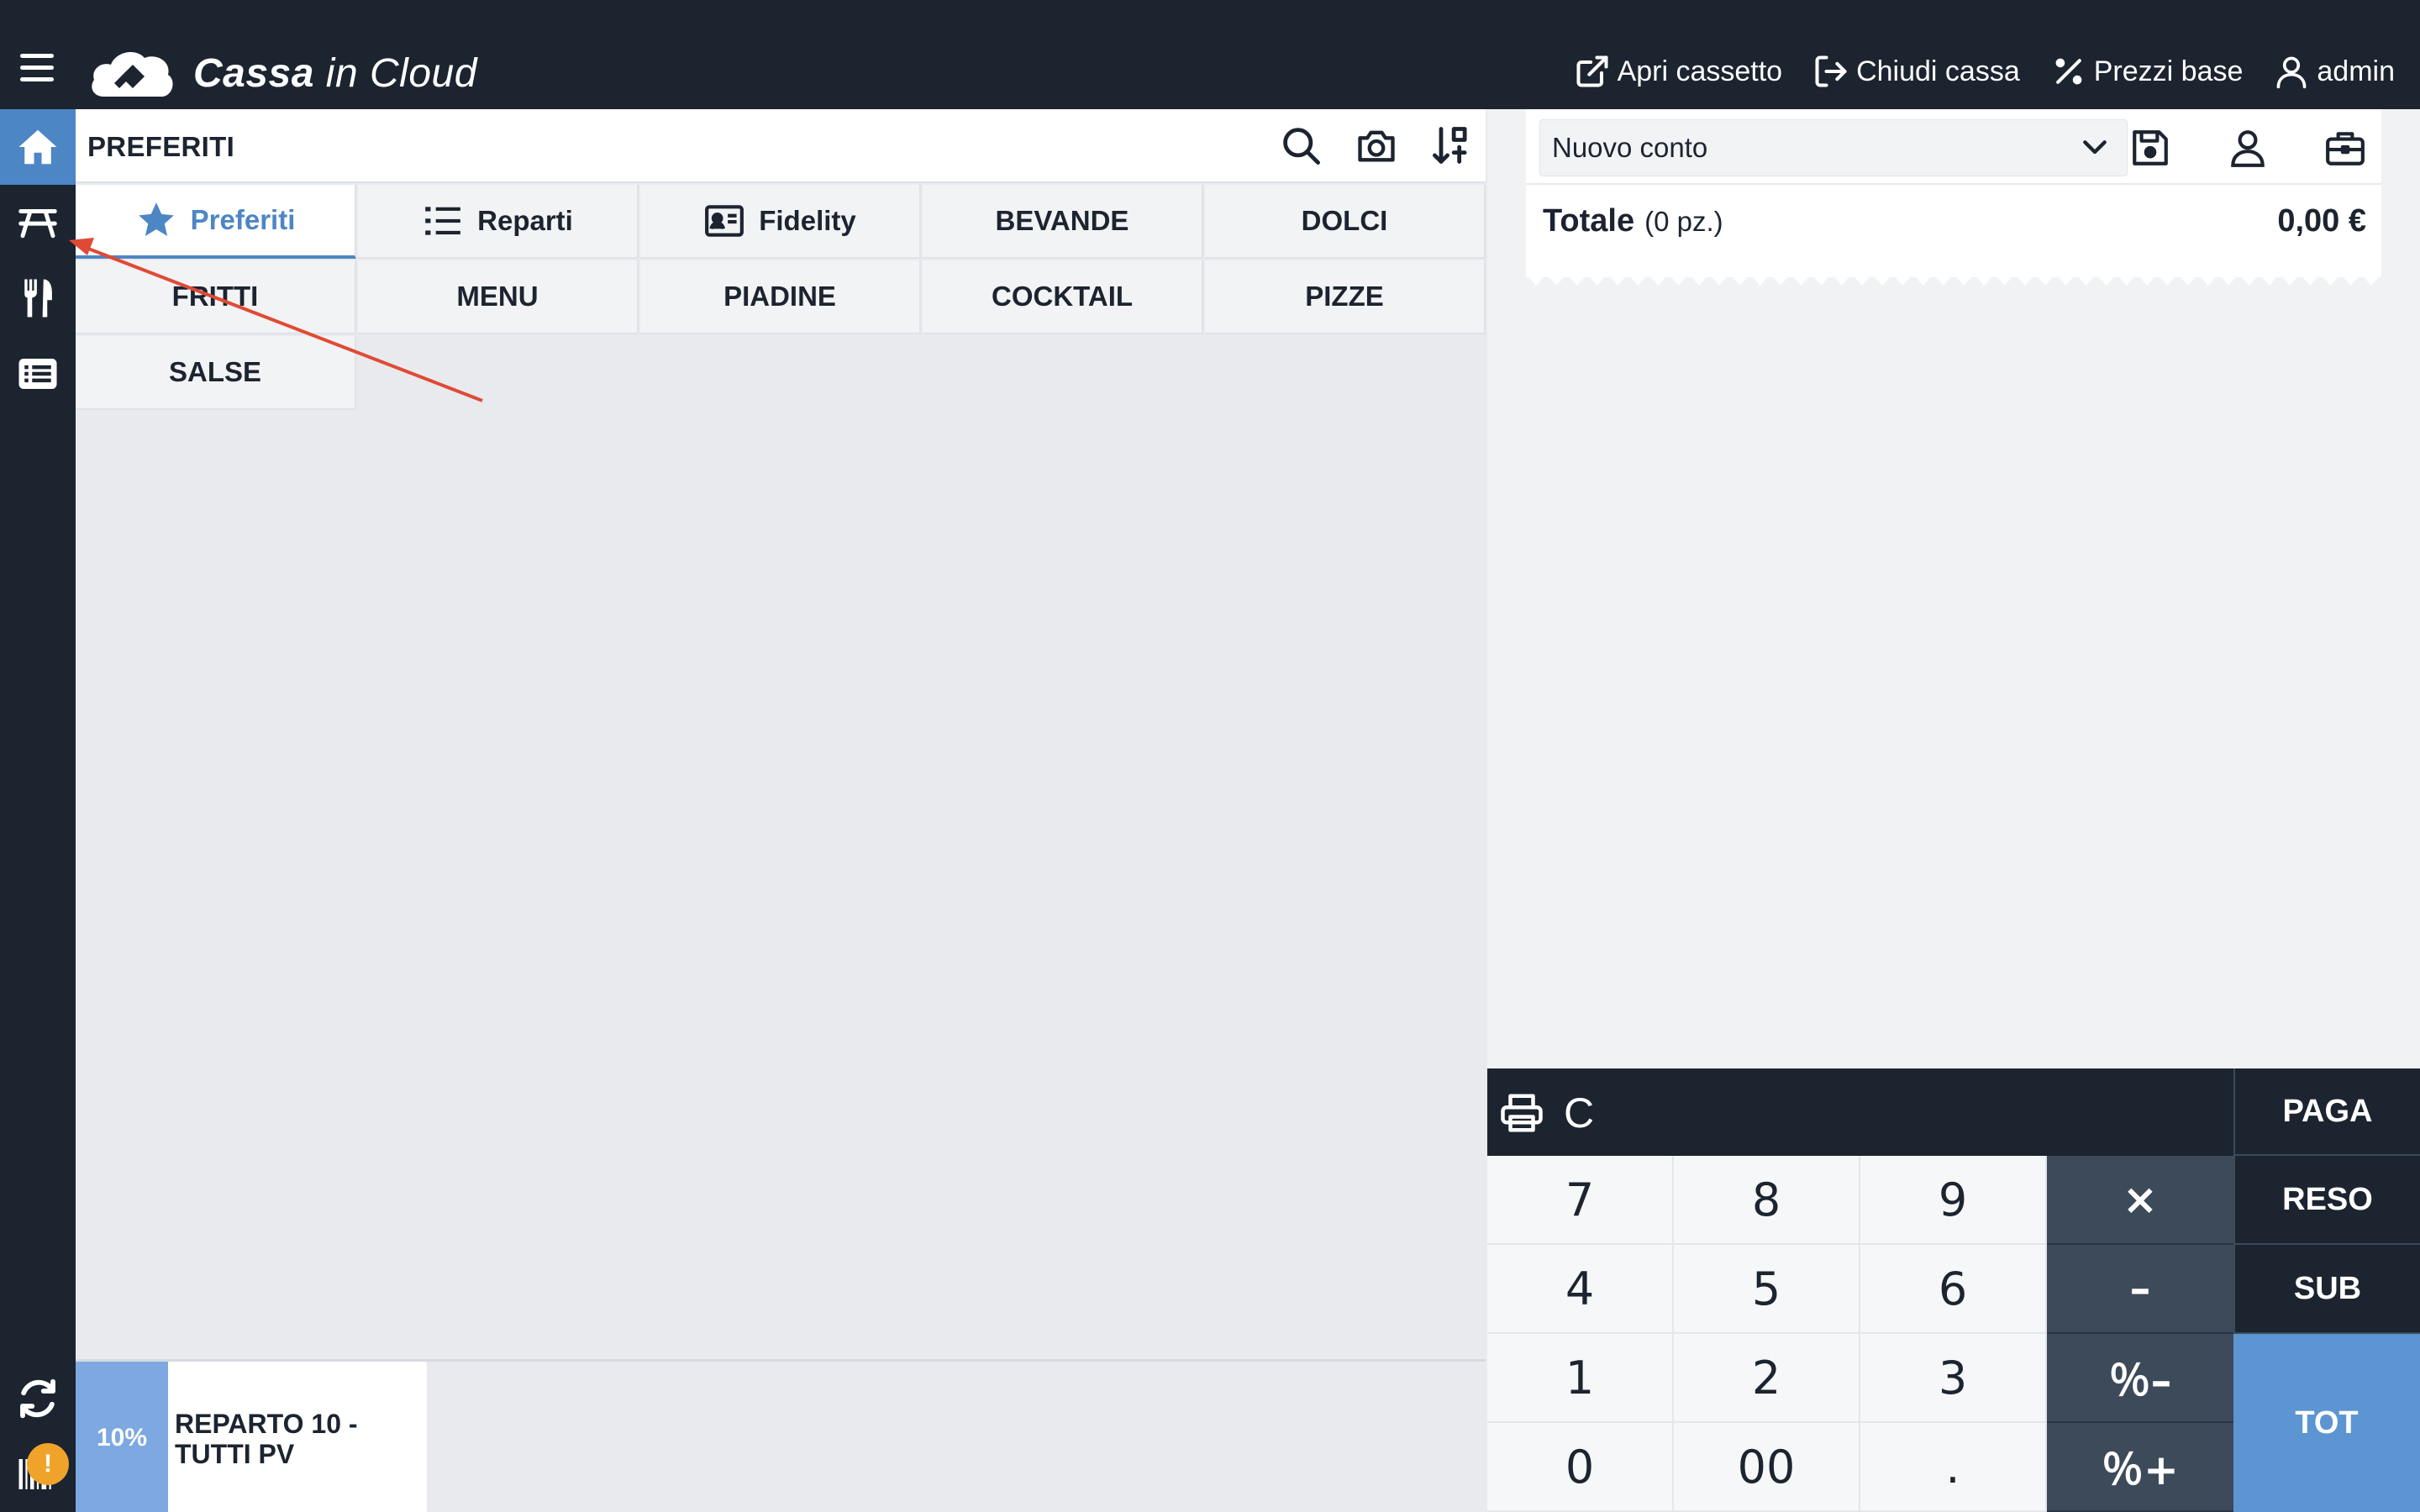 The height and width of the screenshot is (1512, 2420). I want to click on account-select: Nuovo conto, so click(1833, 147).